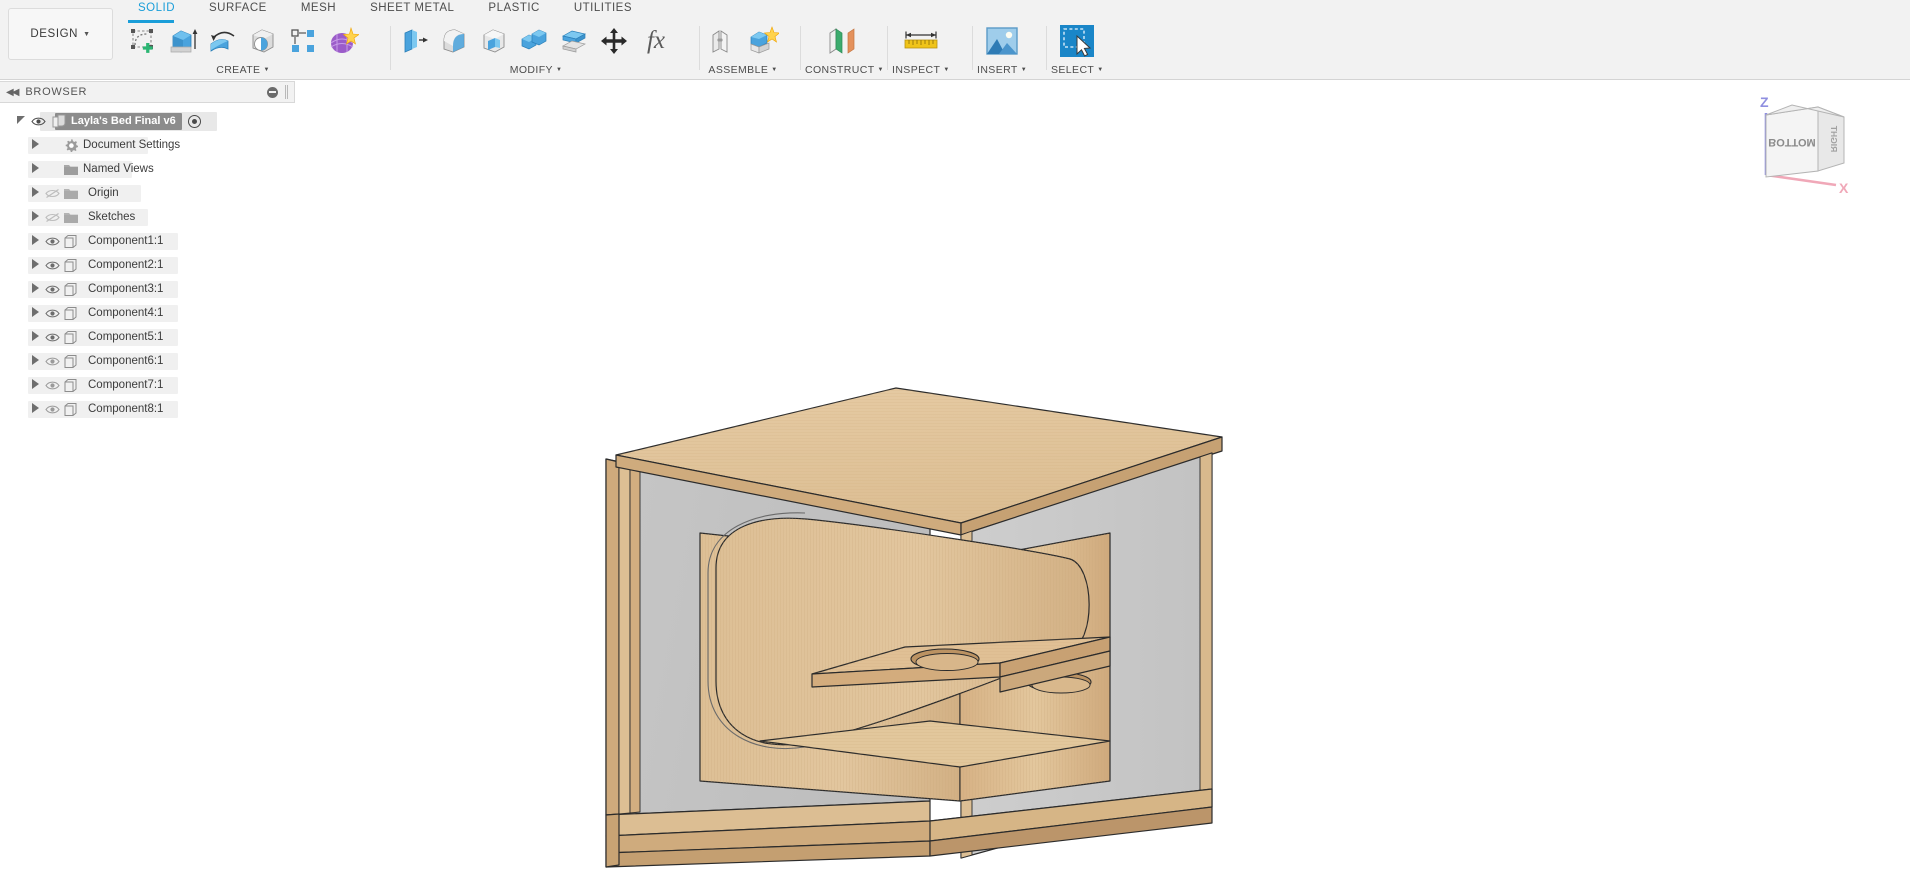  Describe the element at coordinates (147, 385) in the screenshot. I see `tree-item-component7: Component7:1` at that location.